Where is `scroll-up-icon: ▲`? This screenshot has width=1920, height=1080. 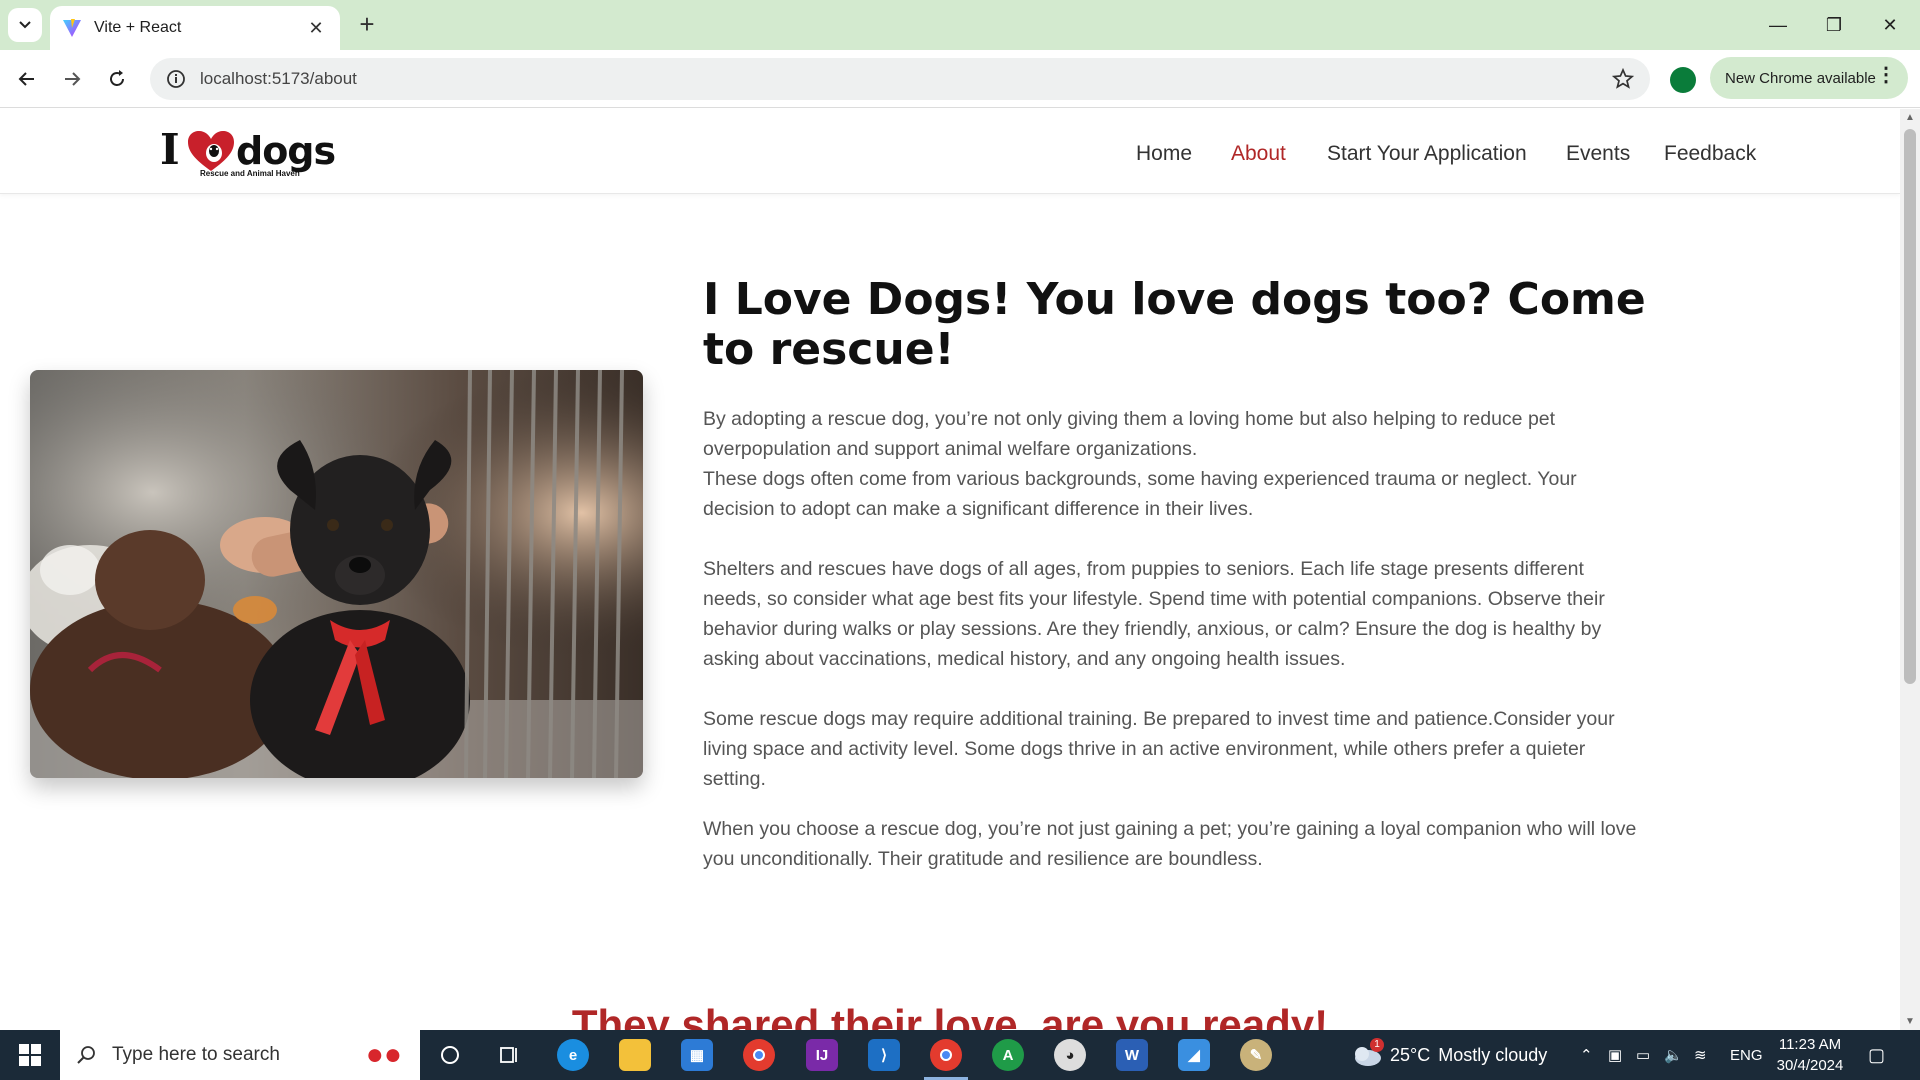
scroll-up-icon: ▲ is located at coordinates (1910, 117).